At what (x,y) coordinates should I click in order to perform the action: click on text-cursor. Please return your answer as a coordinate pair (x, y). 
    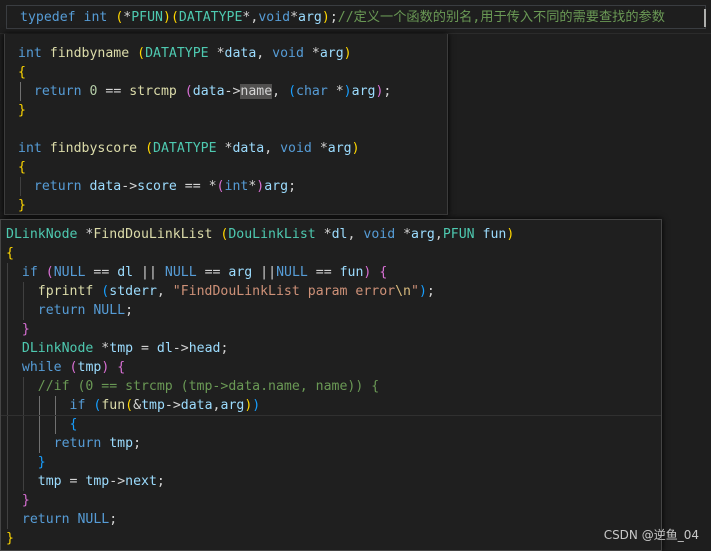
    Looking at the image, I should click on (705, 18).